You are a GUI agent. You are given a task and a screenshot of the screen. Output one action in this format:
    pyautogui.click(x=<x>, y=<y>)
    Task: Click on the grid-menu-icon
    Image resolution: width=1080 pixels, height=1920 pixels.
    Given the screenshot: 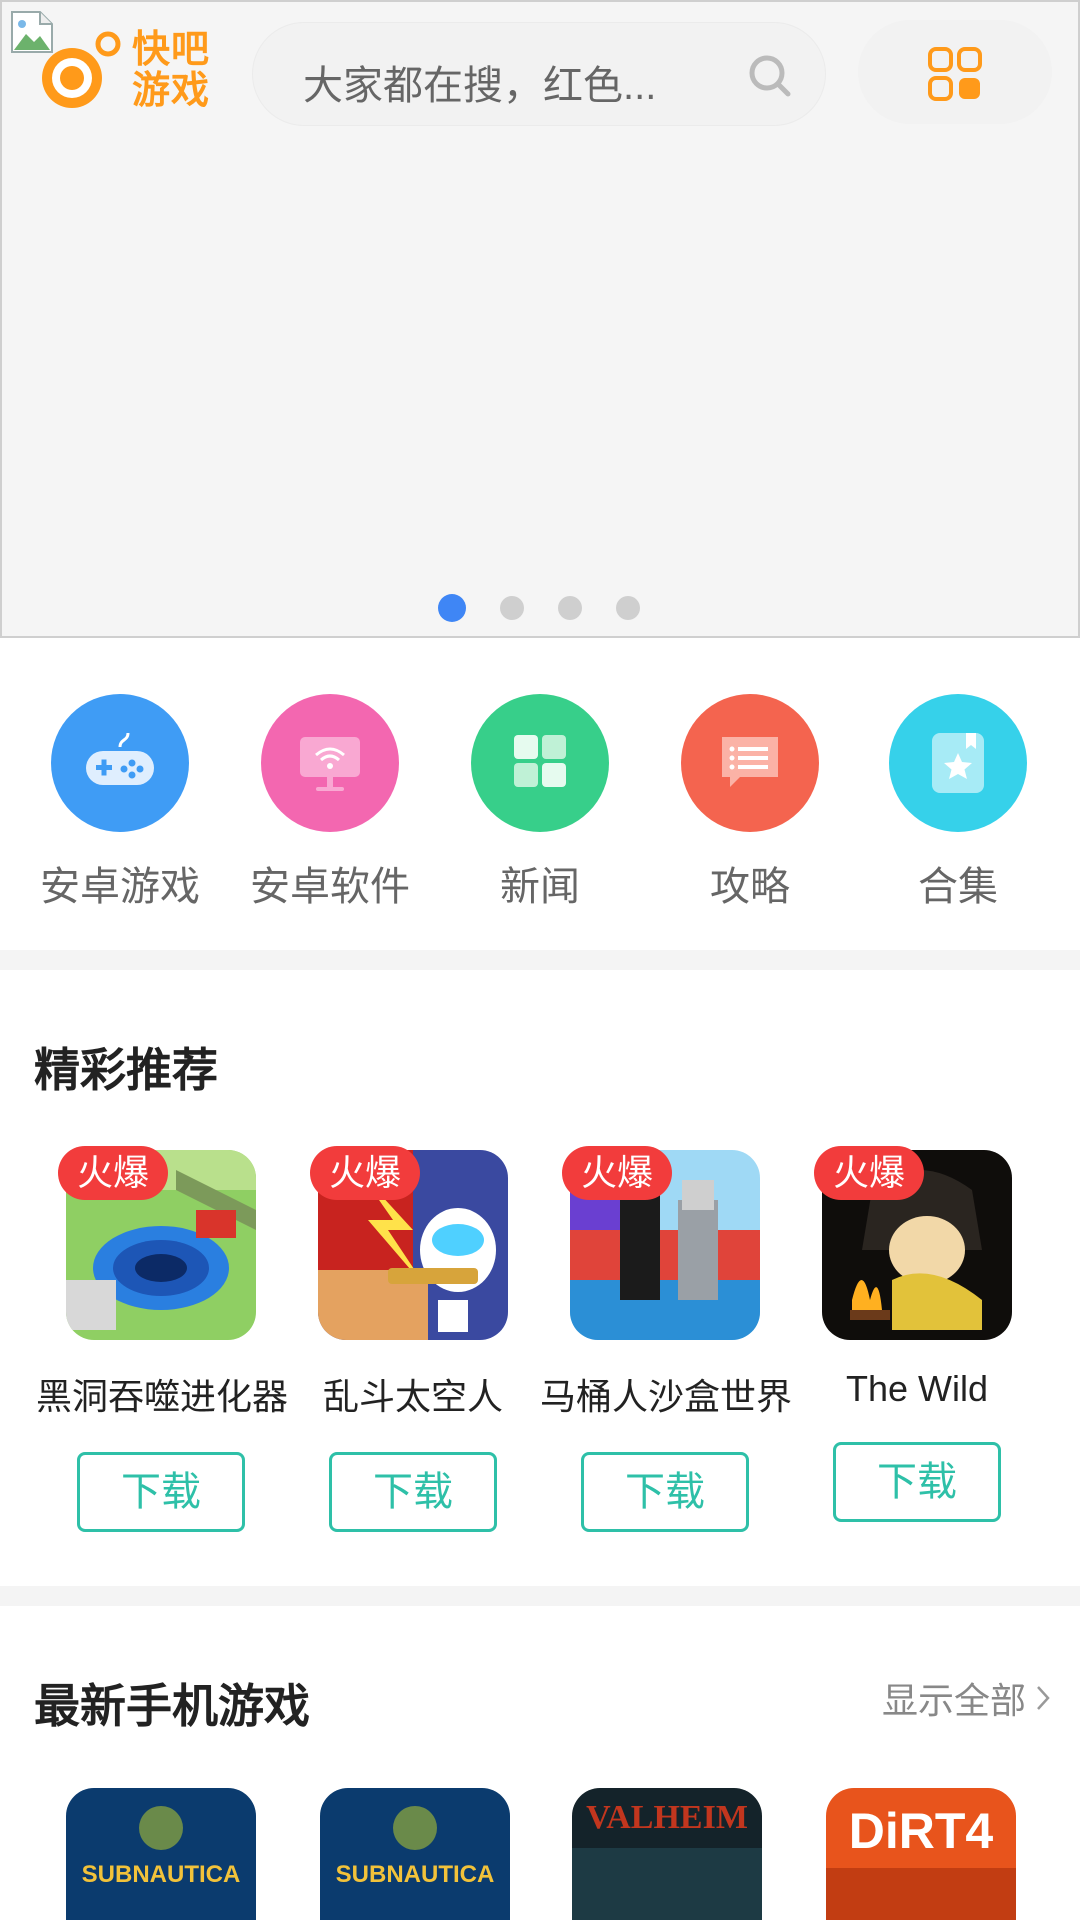 What is the action you would take?
    pyautogui.click(x=955, y=74)
    